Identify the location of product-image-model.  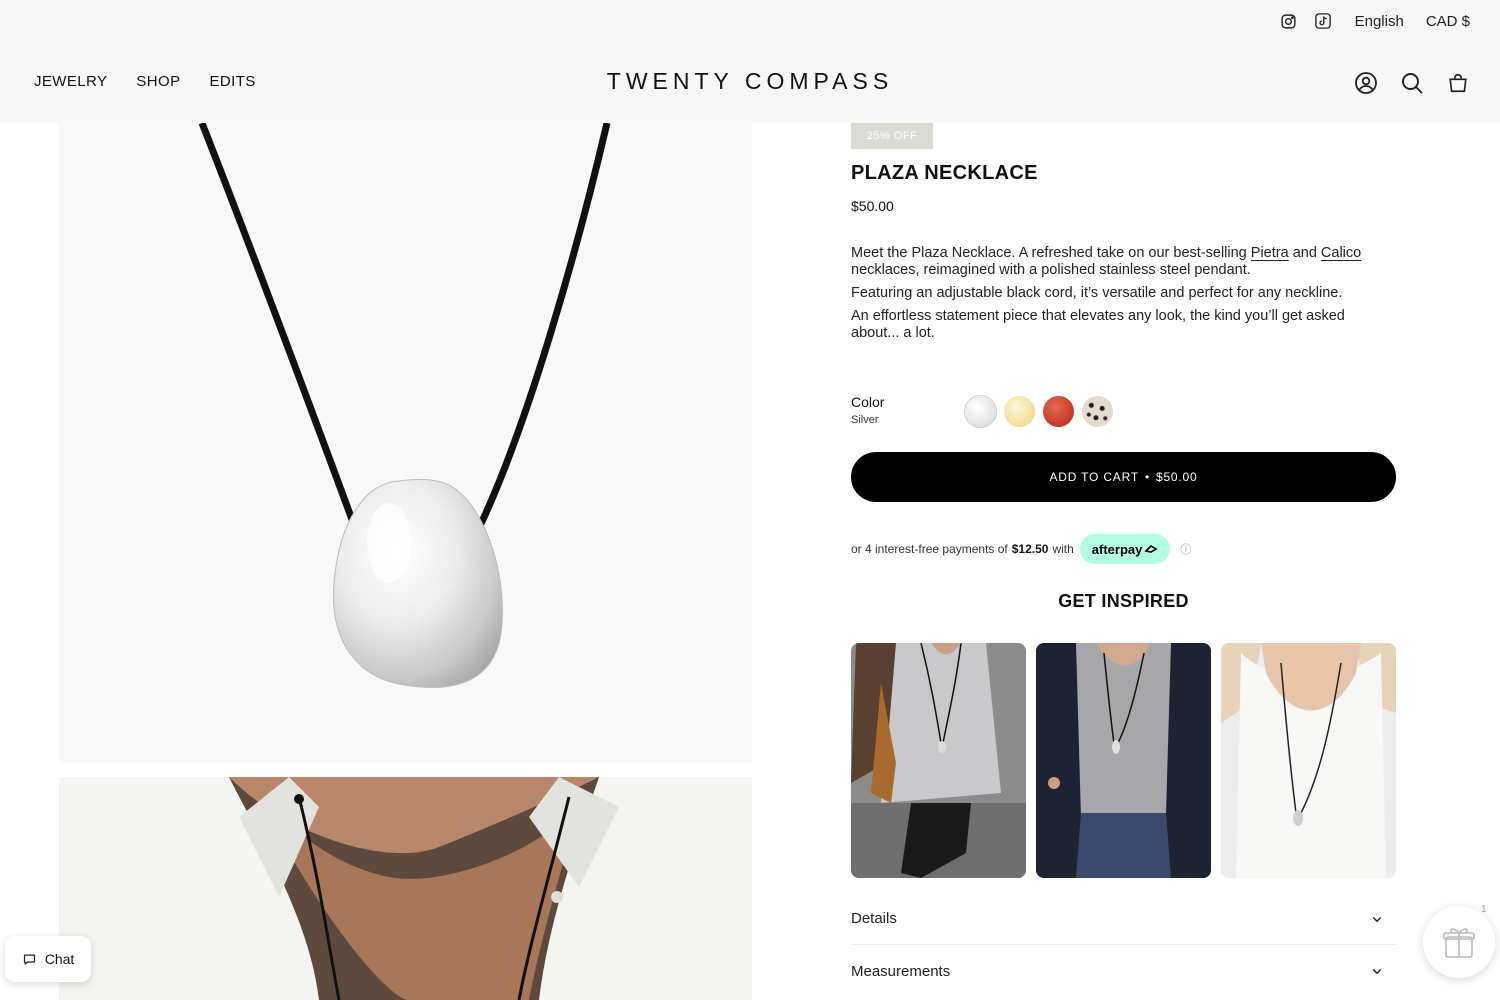
(405, 888).